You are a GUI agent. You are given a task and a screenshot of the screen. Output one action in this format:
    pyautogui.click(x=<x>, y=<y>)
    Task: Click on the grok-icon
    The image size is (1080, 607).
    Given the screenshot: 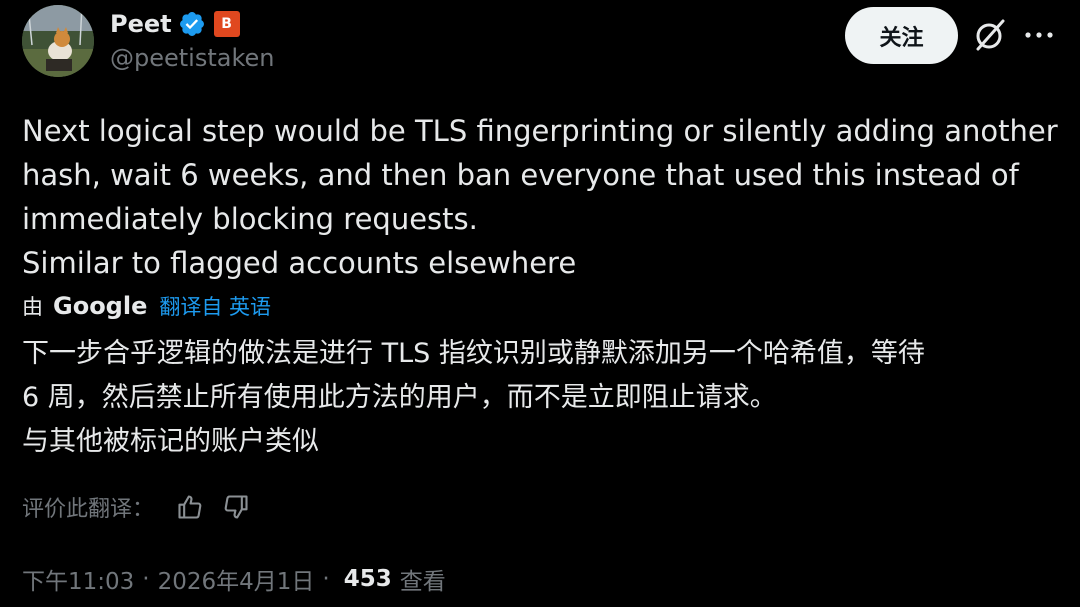 What is the action you would take?
    pyautogui.click(x=990, y=35)
    